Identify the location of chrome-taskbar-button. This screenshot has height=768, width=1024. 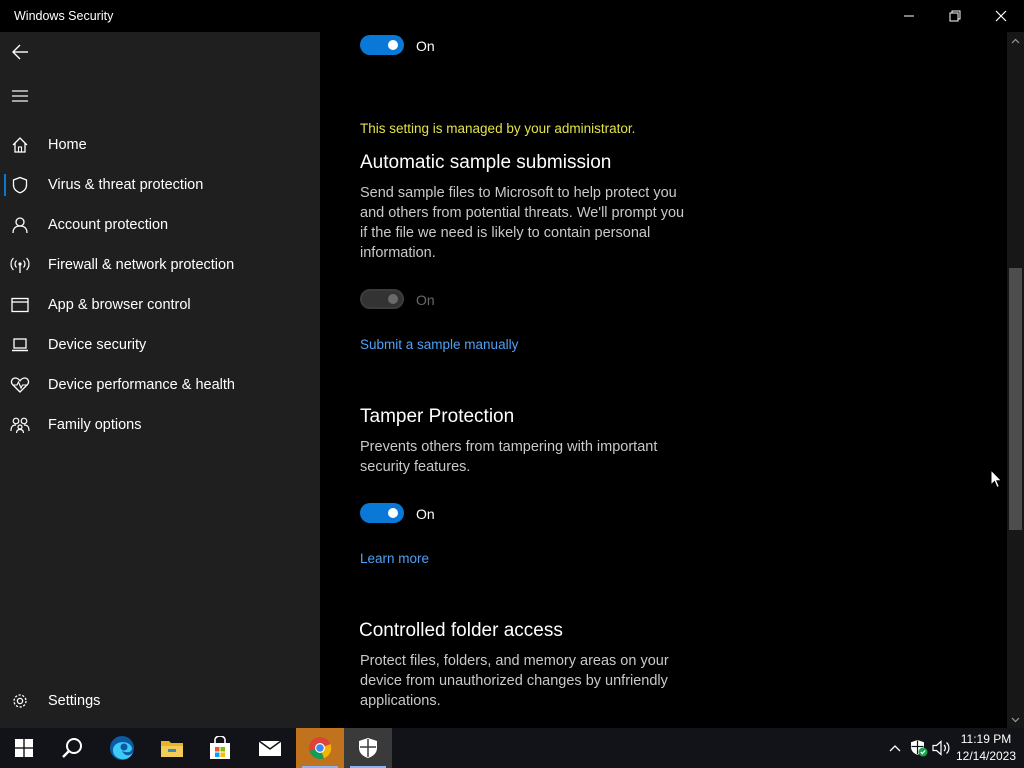
(320, 748).